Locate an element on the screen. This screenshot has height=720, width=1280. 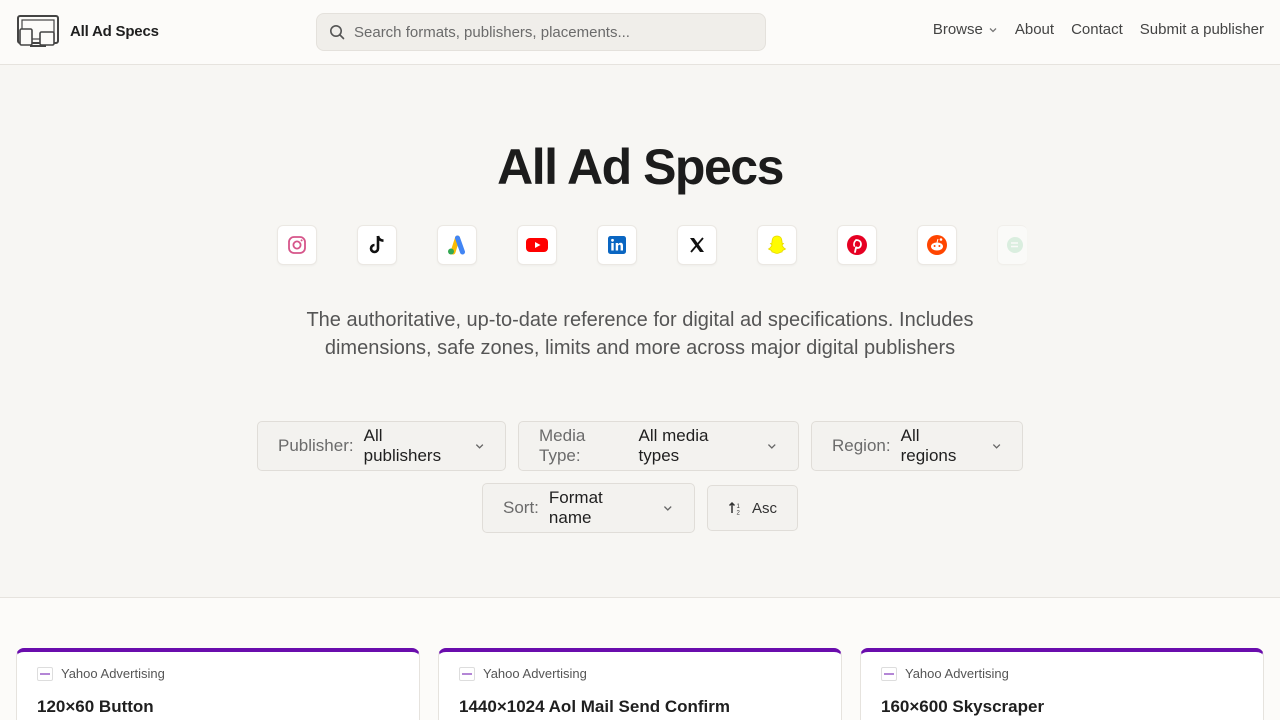
region-filter-label: Region: is located at coordinates (861, 445).